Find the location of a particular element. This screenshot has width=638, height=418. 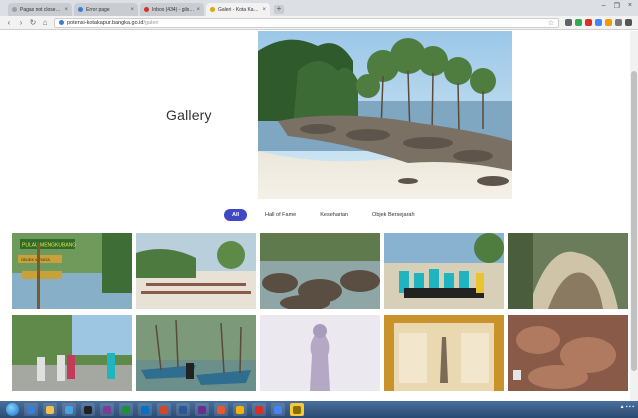

gallery-item-fishing-boats is located at coordinates (196, 353).